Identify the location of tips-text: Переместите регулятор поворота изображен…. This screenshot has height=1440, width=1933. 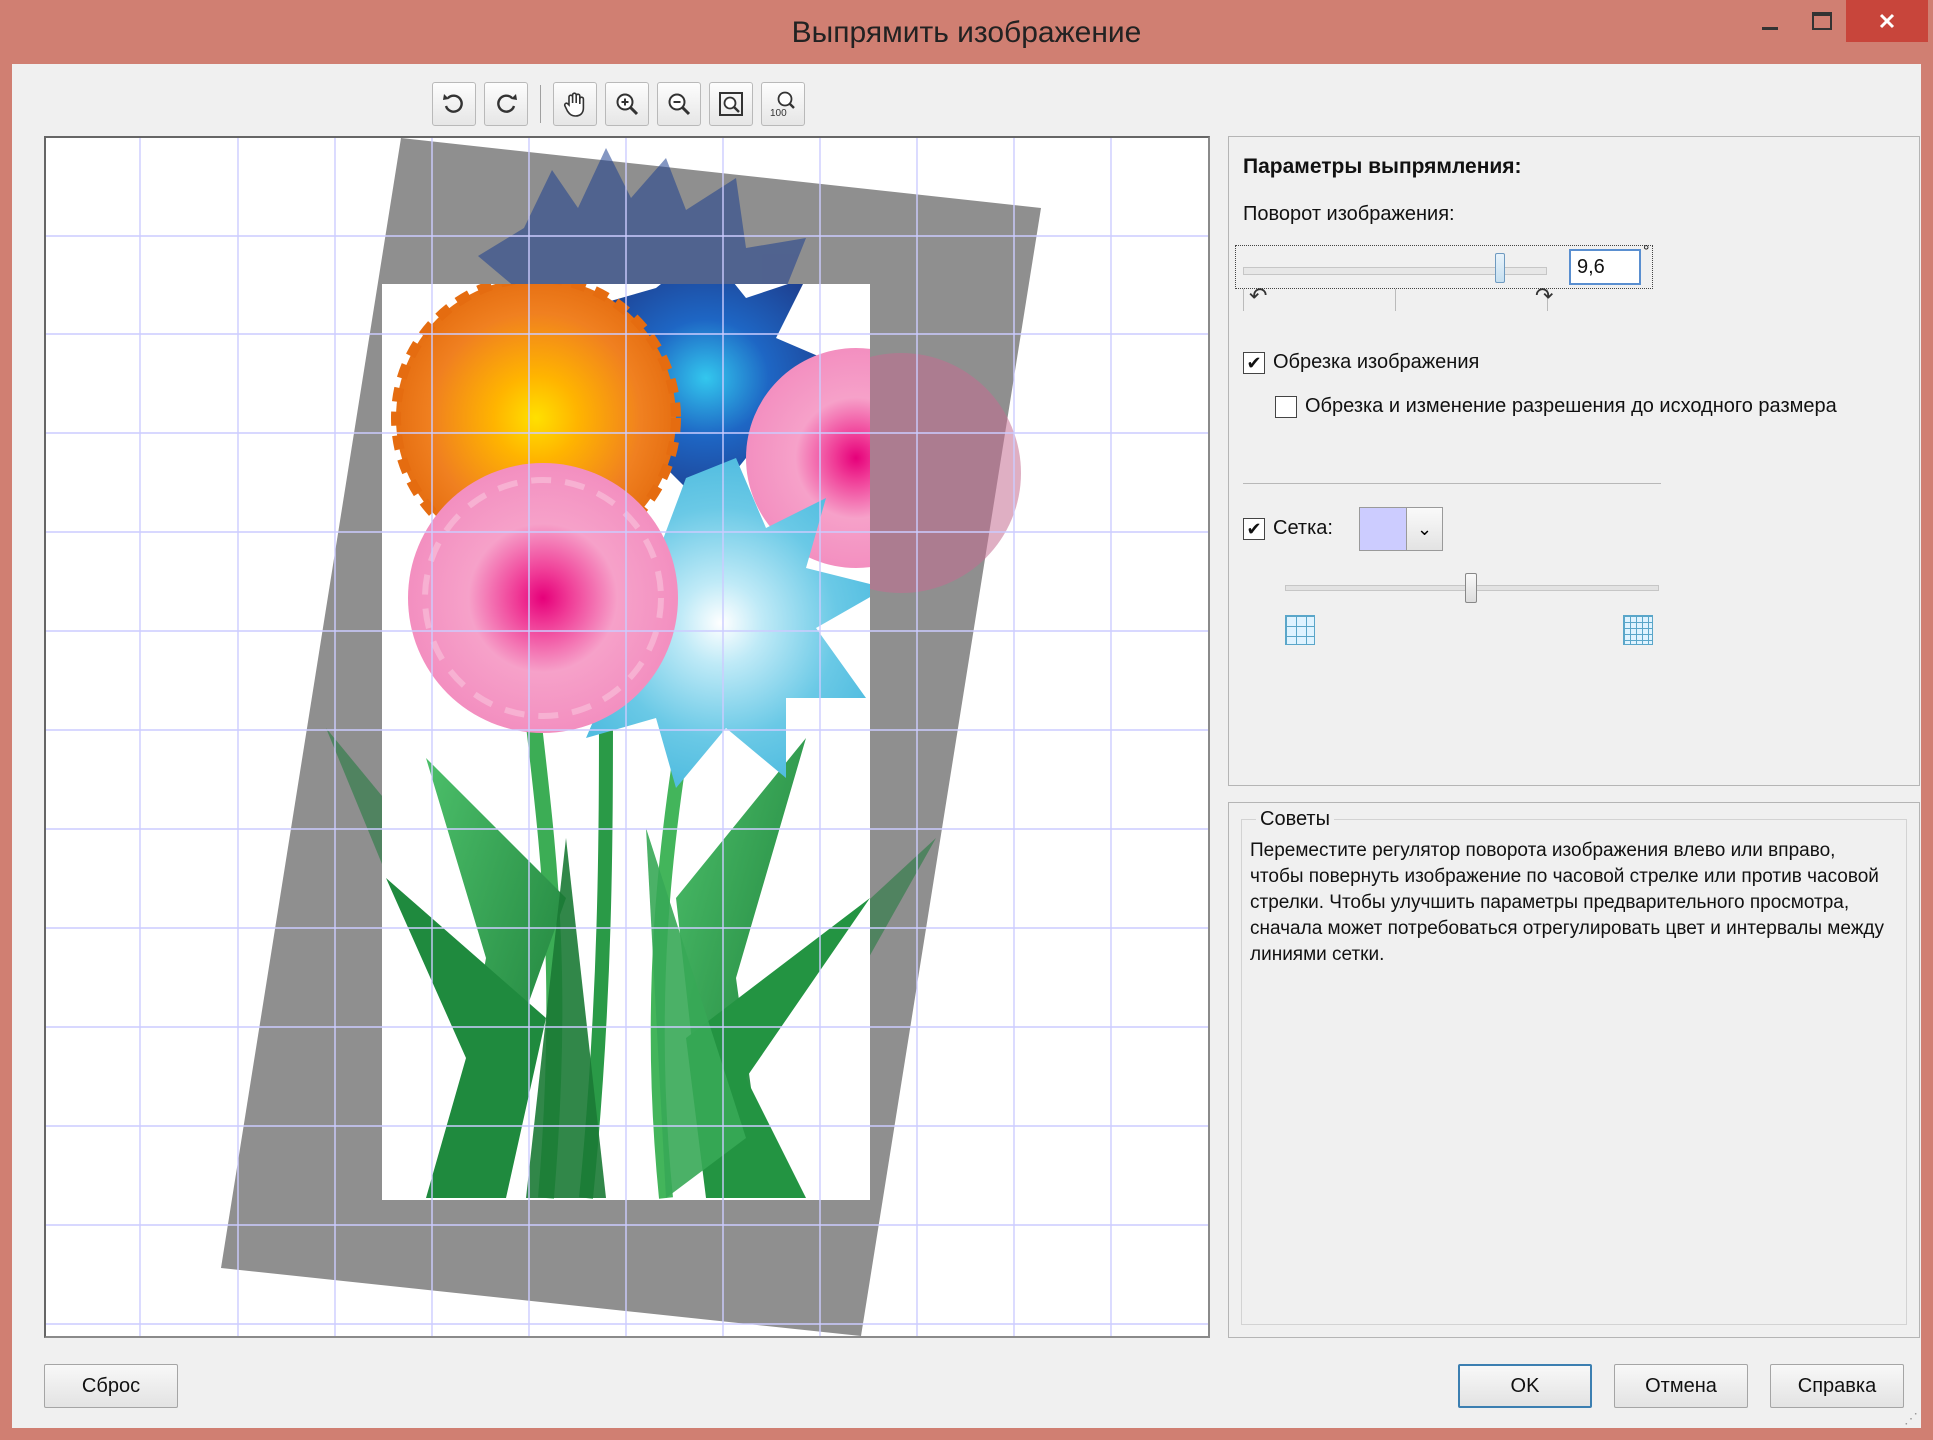
(1567, 902).